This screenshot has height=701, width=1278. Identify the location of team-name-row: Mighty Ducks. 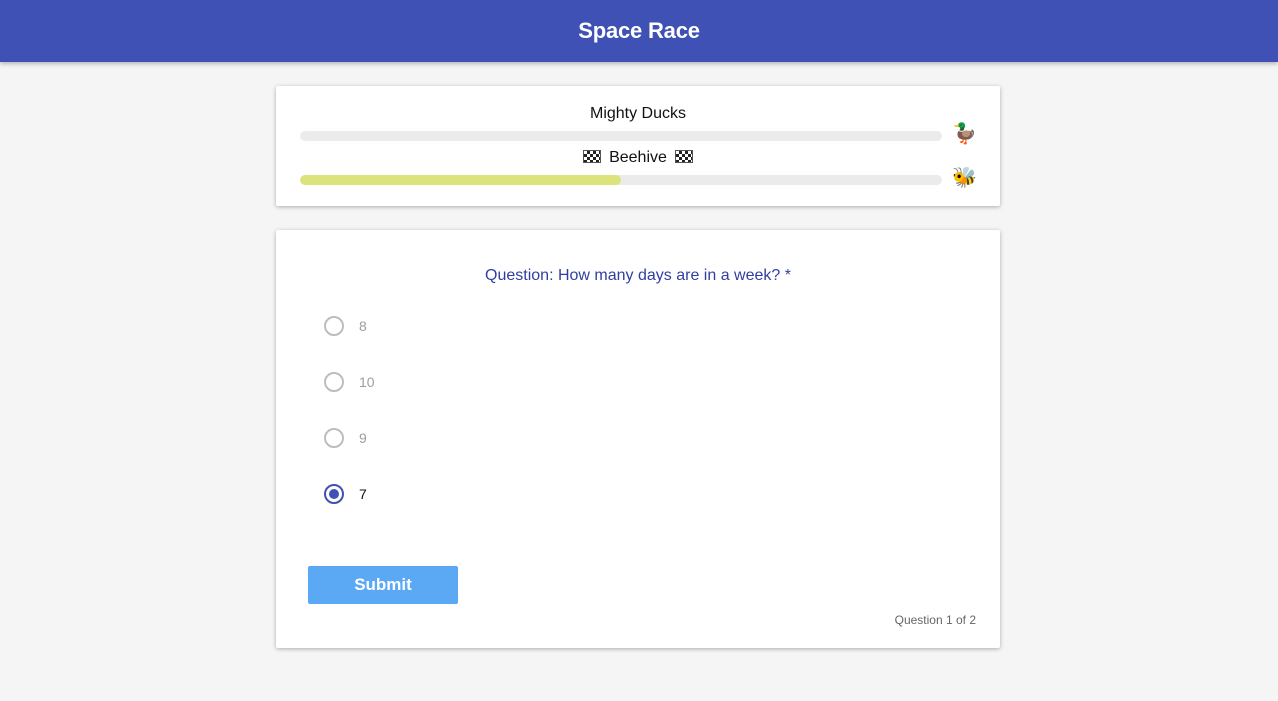
(638, 114).